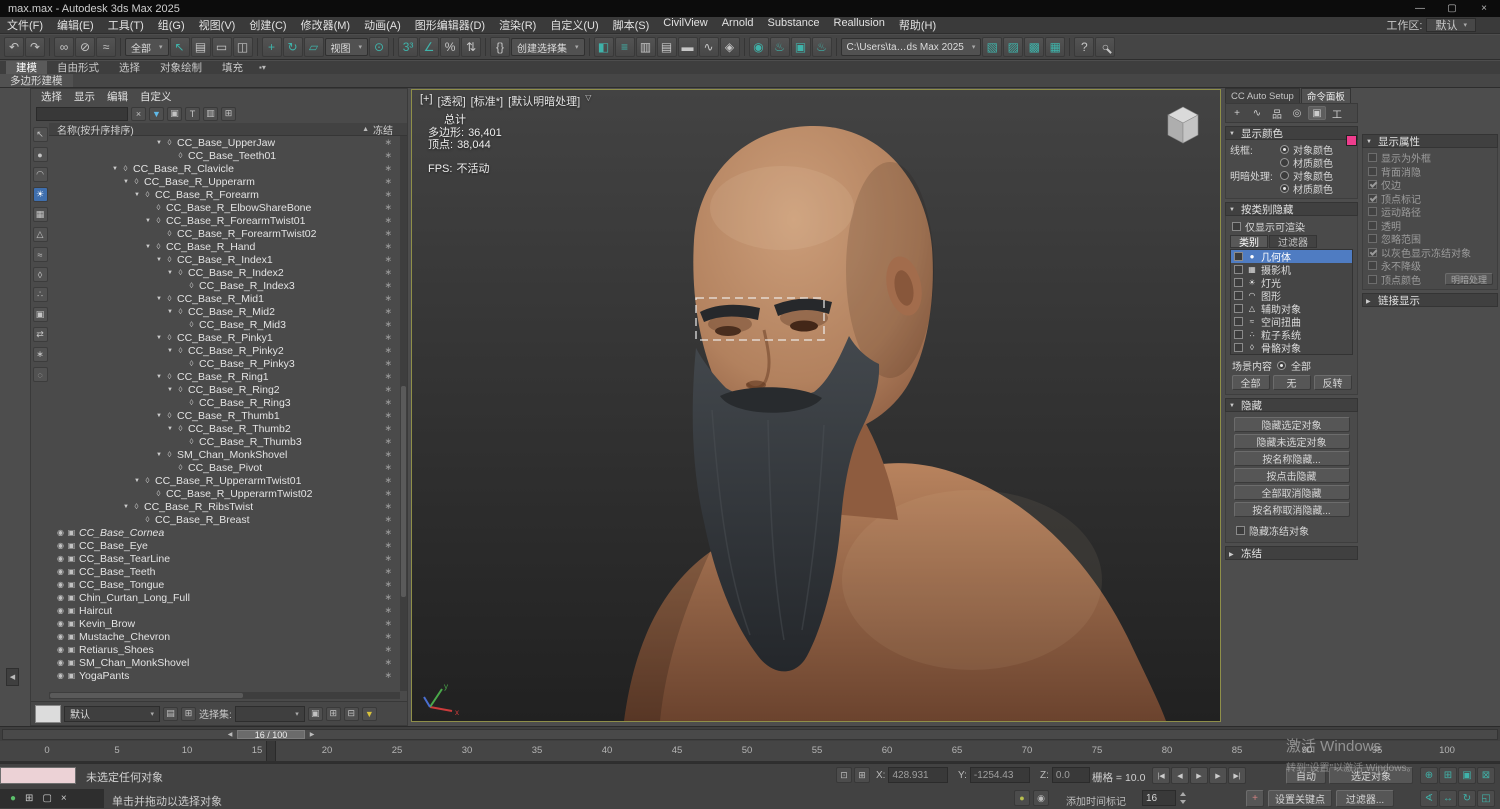 This screenshot has height=809, width=1500. What do you see at coordinates (117, 96) in the screenshot?
I see `explorer-menu-edit: 编辑` at bounding box center [117, 96].